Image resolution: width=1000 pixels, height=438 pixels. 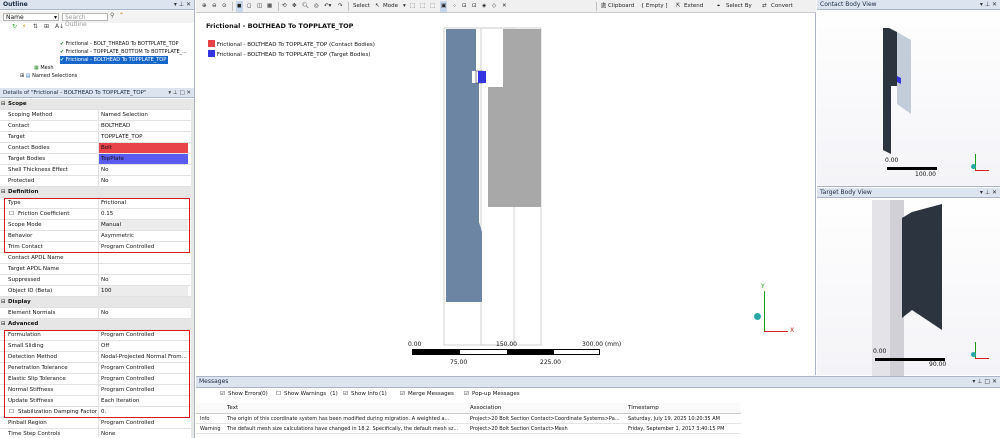 I want to click on details-group-header: ⊟ Advanced, so click(x=95, y=324).